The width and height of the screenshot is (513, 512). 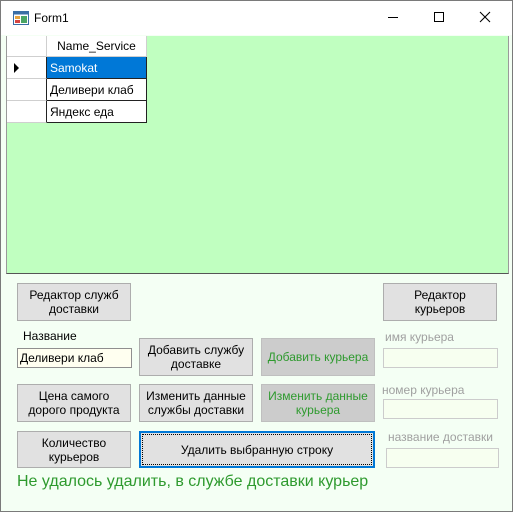 I want to click on maximize-icon, so click(x=439, y=18).